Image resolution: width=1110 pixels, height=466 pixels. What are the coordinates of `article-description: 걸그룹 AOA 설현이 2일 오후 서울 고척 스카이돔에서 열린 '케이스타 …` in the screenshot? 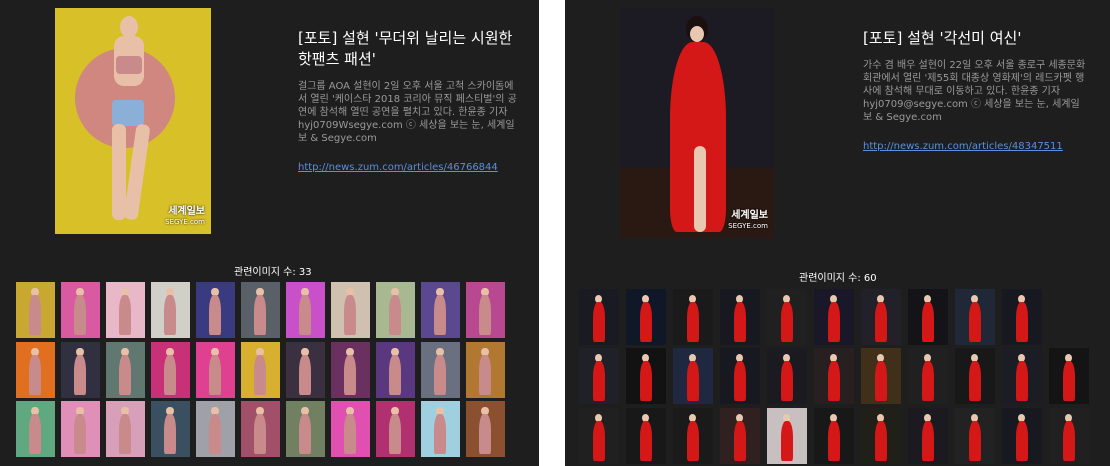 It's located at (407, 112).